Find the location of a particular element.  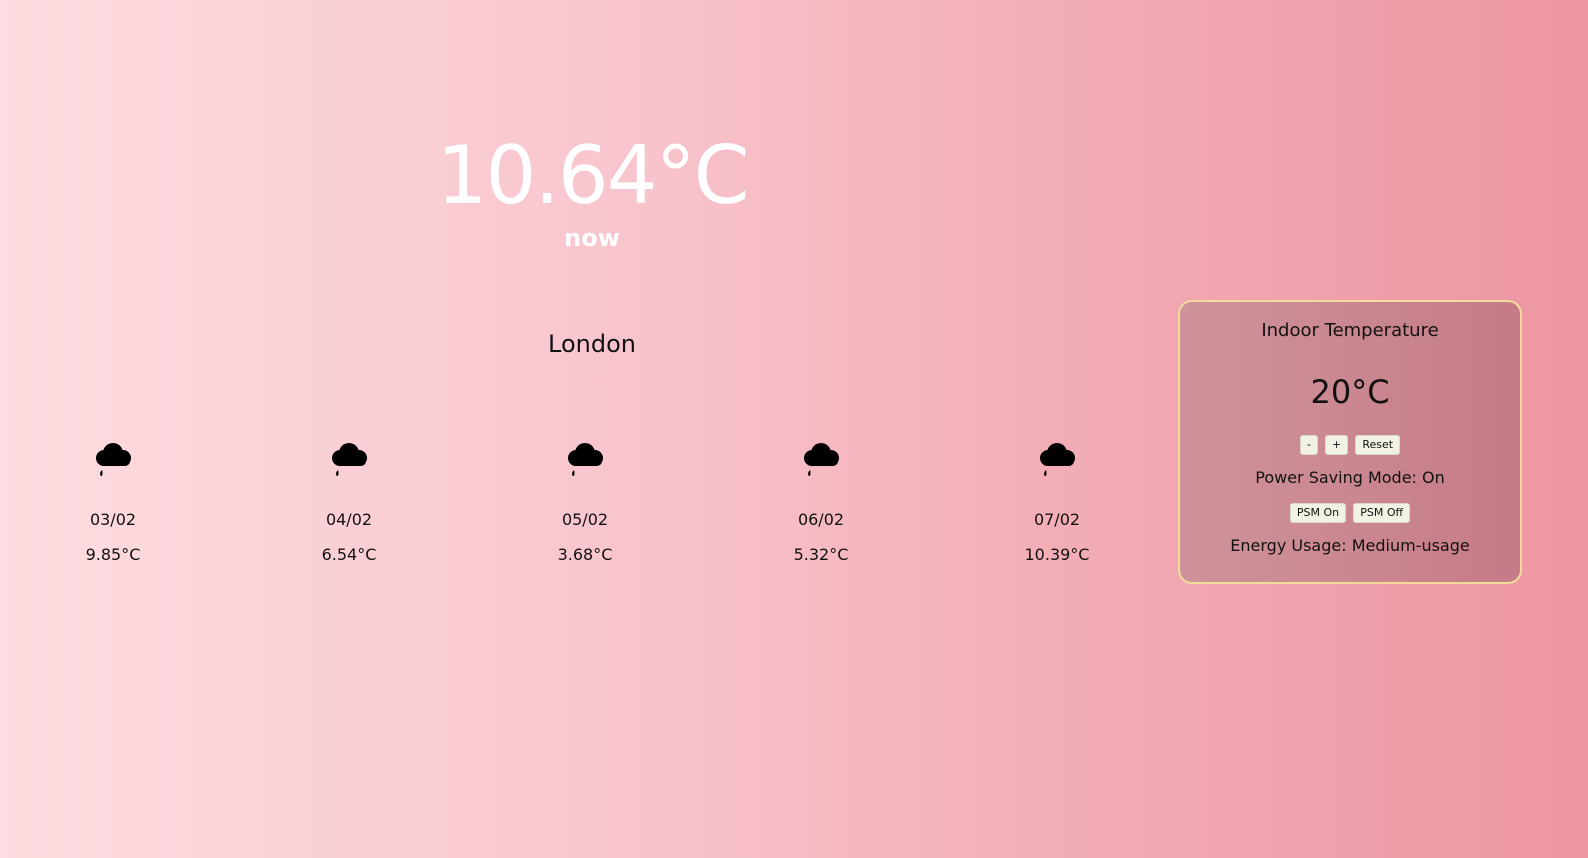

forecast-date: 05/02 is located at coordinates (585, 519).